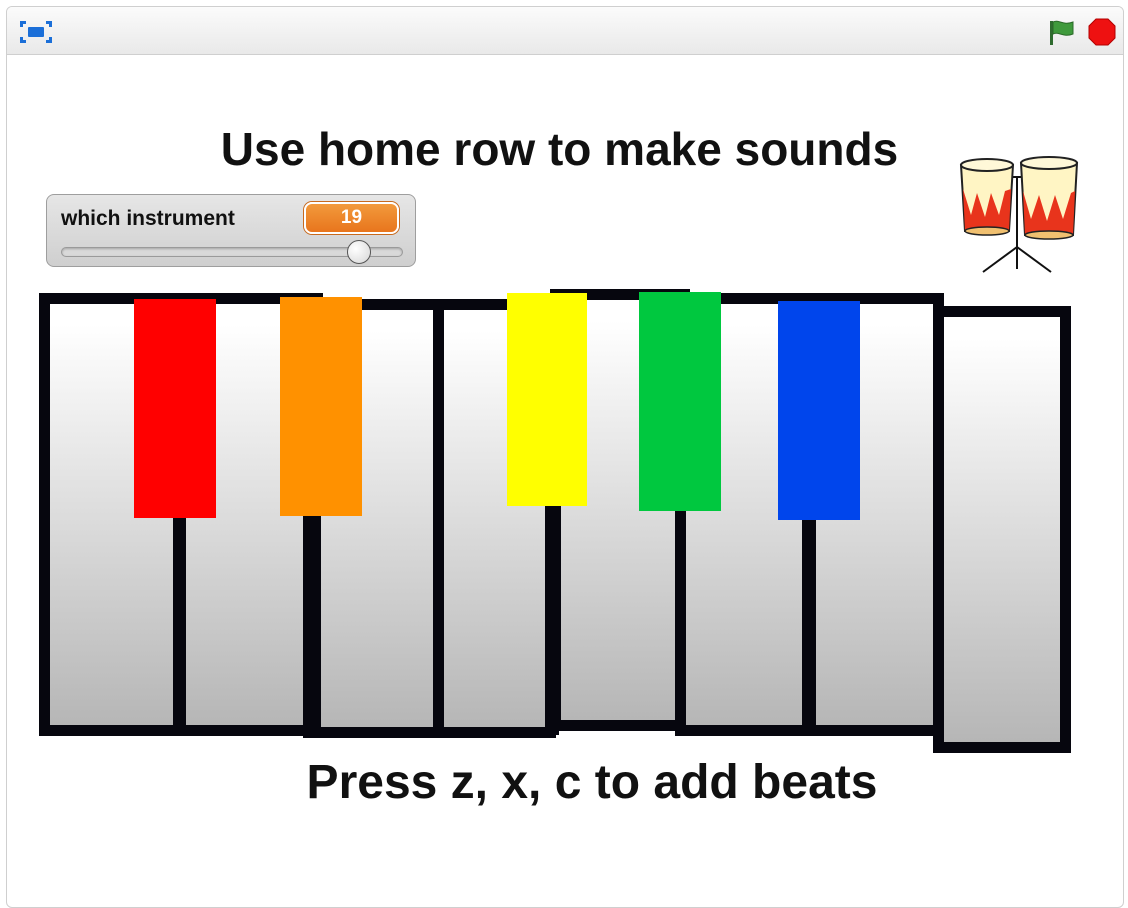 This screenshot has height=908, width=1128. What do you see at coordinates (148, 218) in the screenshot?
I see `slider-label: which instrument` at bounding box center [148, 218].